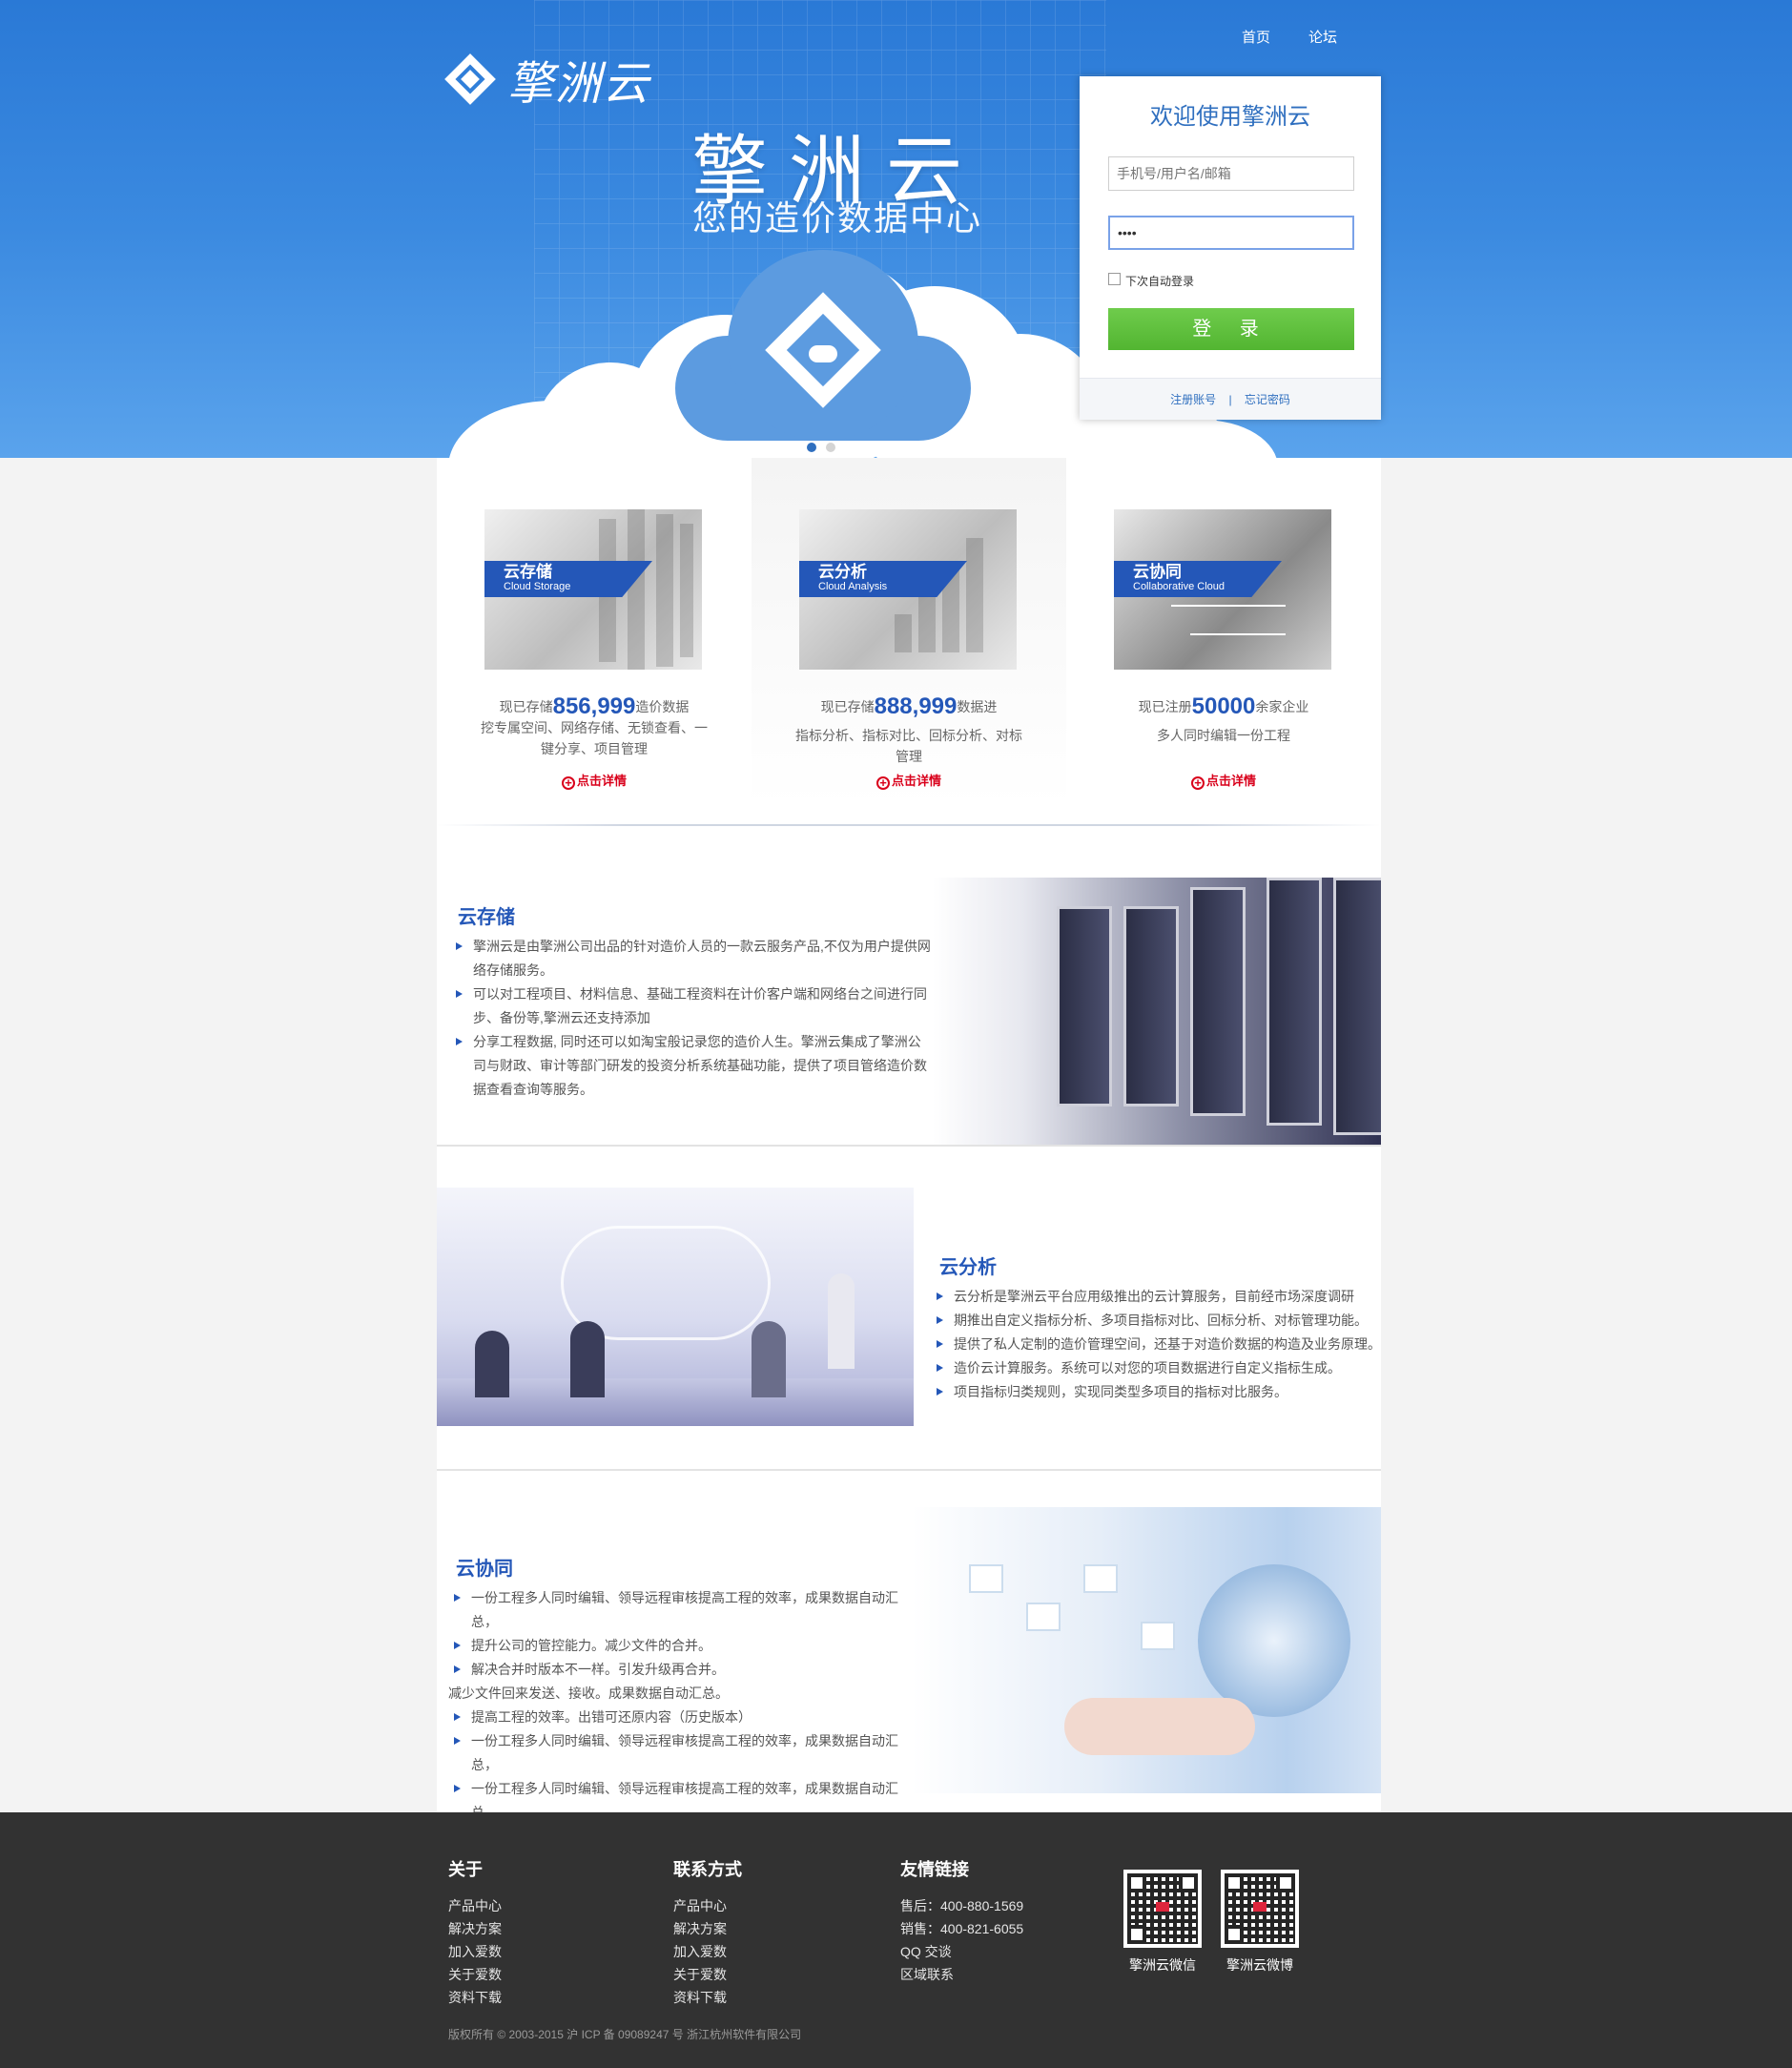 This screenshot has width=1792, height=2068. Describe the element at coordinates (1159, 1368) in the screenshot. I see `list-item: 造价云计算服务。系统可以对您的项目数据进行自定义指标生成。` at that location.